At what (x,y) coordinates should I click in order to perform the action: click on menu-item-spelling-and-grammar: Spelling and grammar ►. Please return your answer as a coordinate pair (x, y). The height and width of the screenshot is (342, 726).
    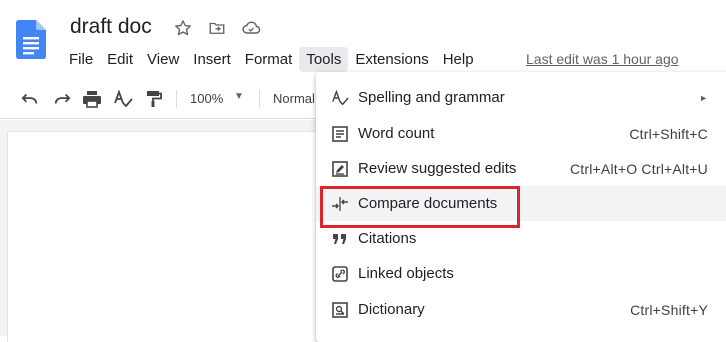
    Looking at the image, I should click on (521, 97).